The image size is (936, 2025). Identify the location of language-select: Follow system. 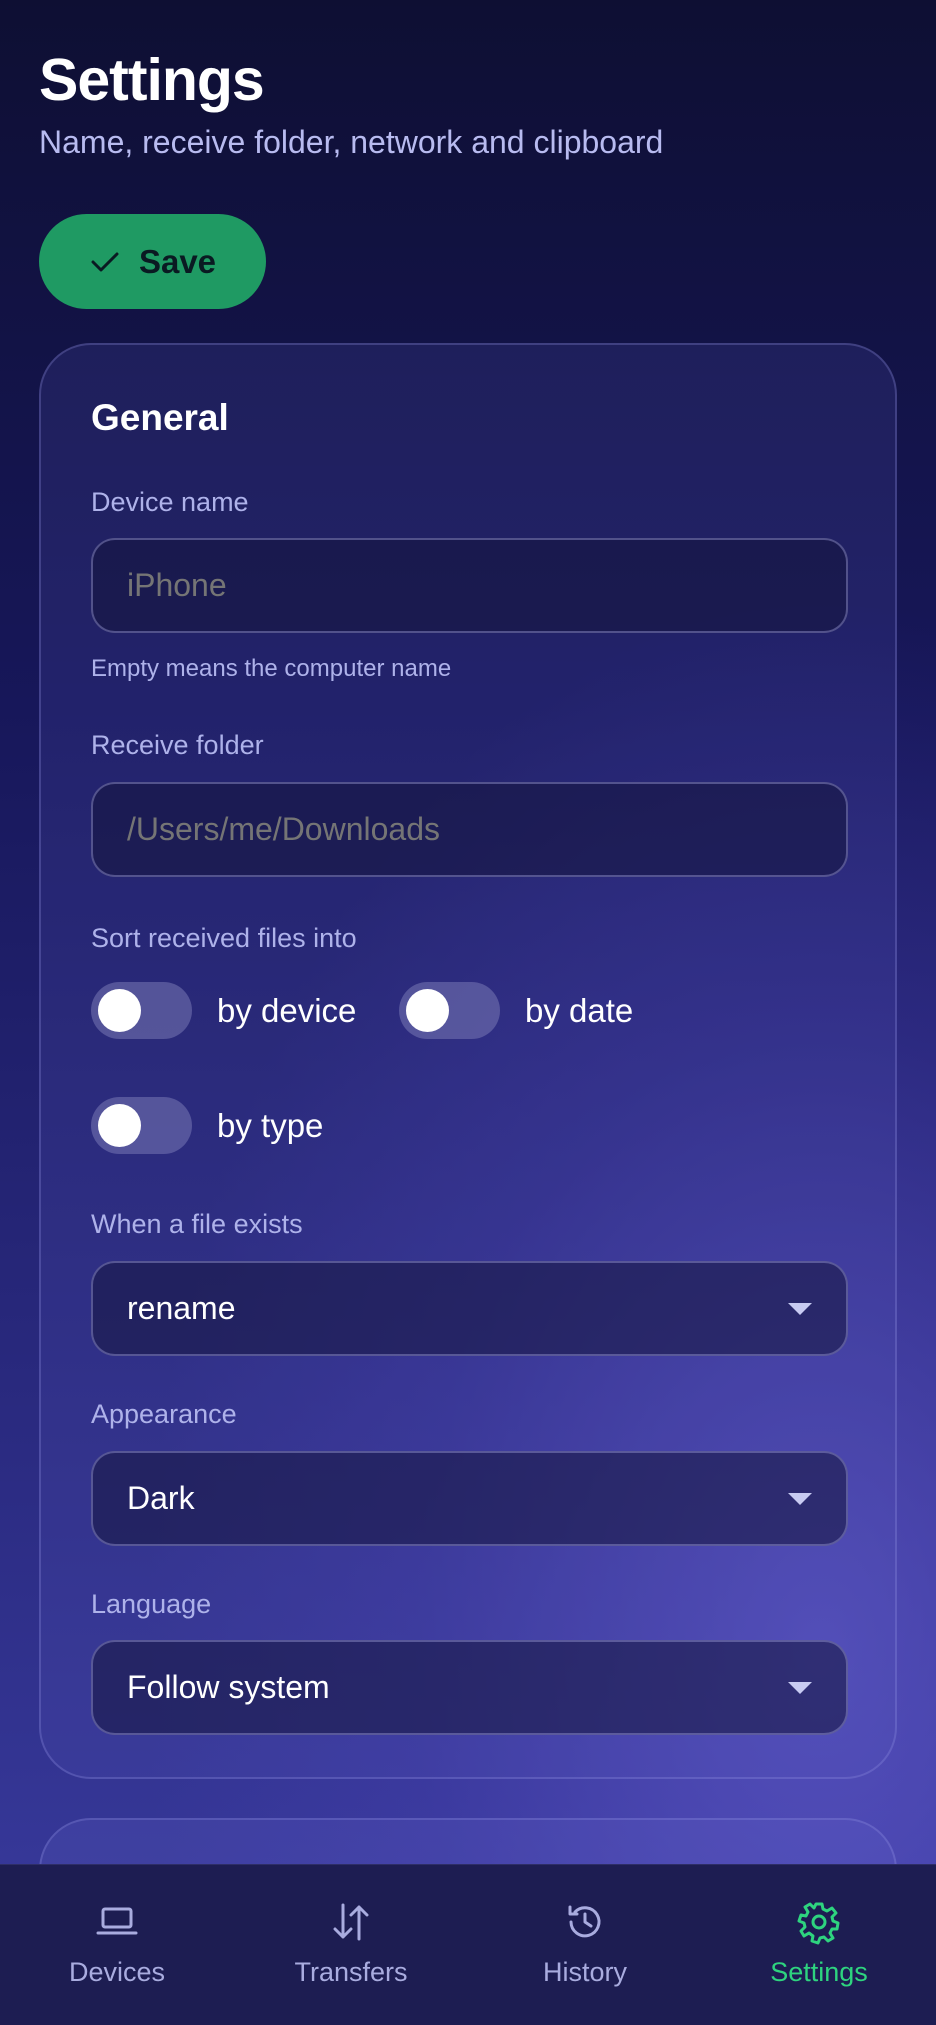
(469, 1687).